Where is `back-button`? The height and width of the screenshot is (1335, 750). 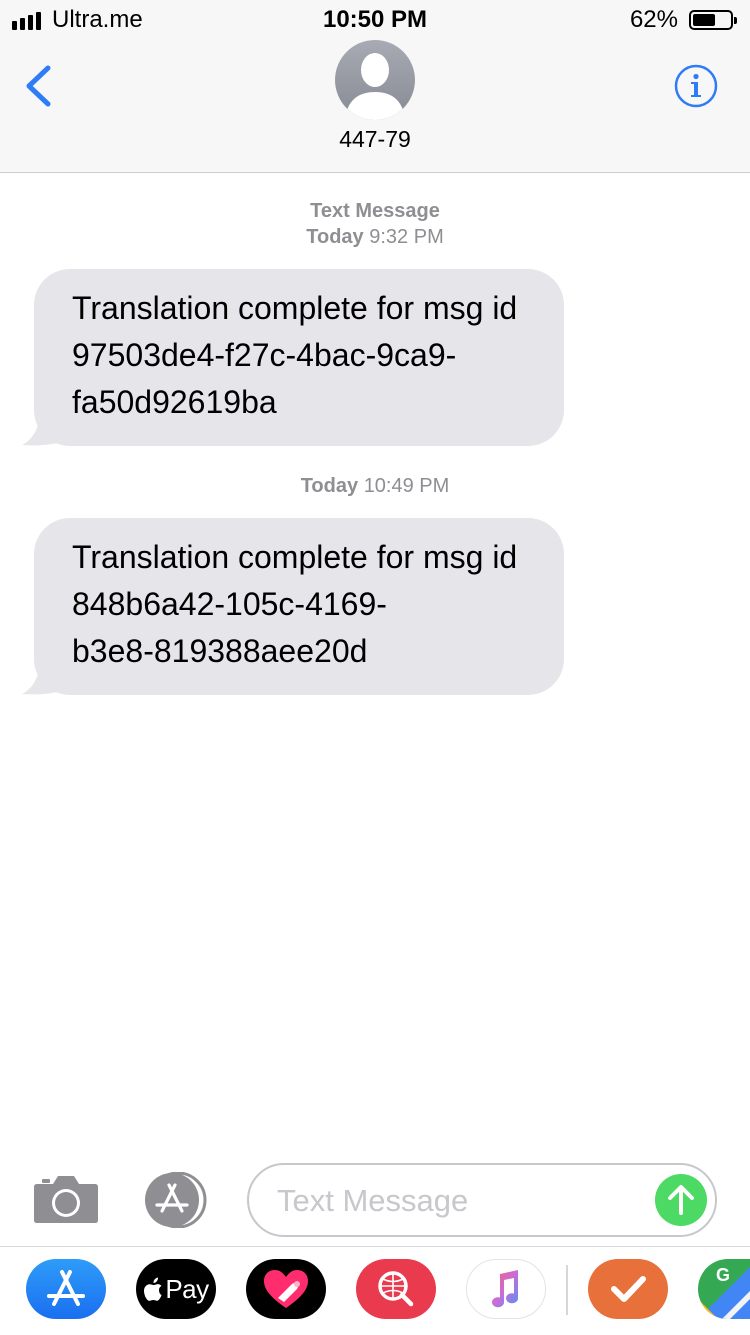
back-button is located at coordinates (40, 86).